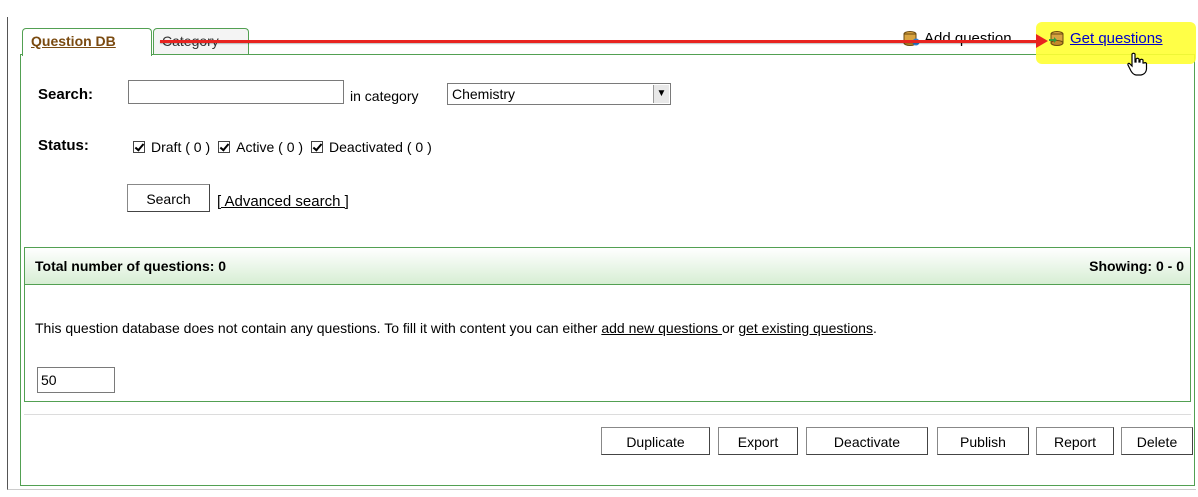  I want to click on in-category-label: in category, so click(384, 96).